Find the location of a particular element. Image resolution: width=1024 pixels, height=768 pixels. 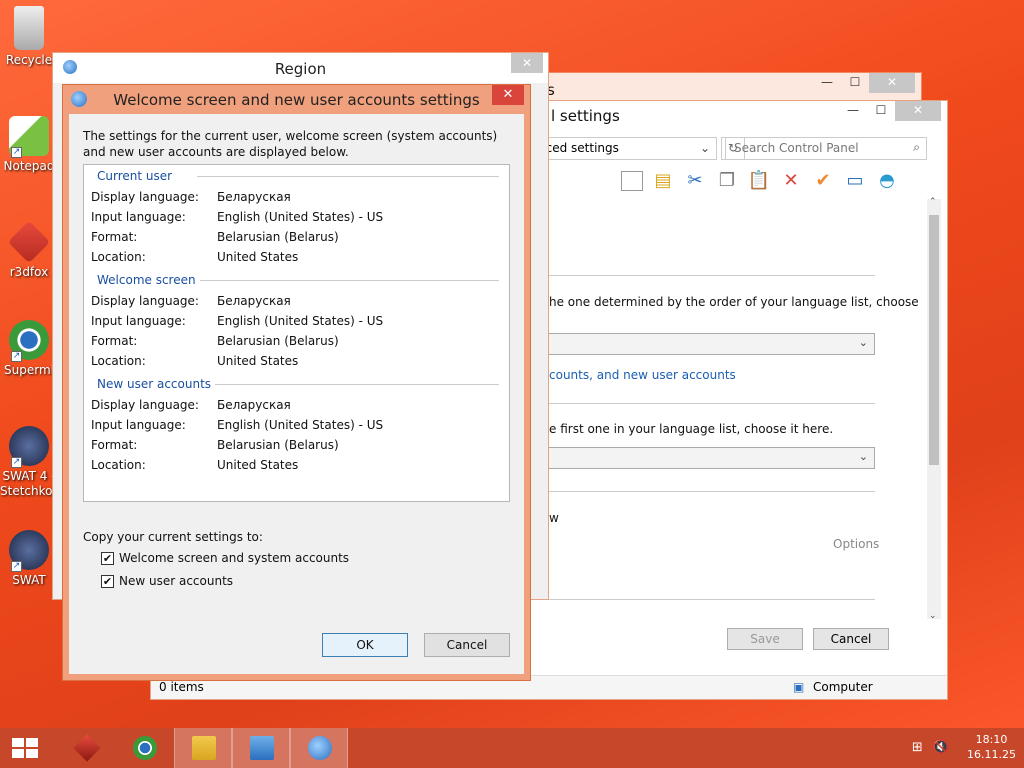

start-button is located at coordinates (29, 748).